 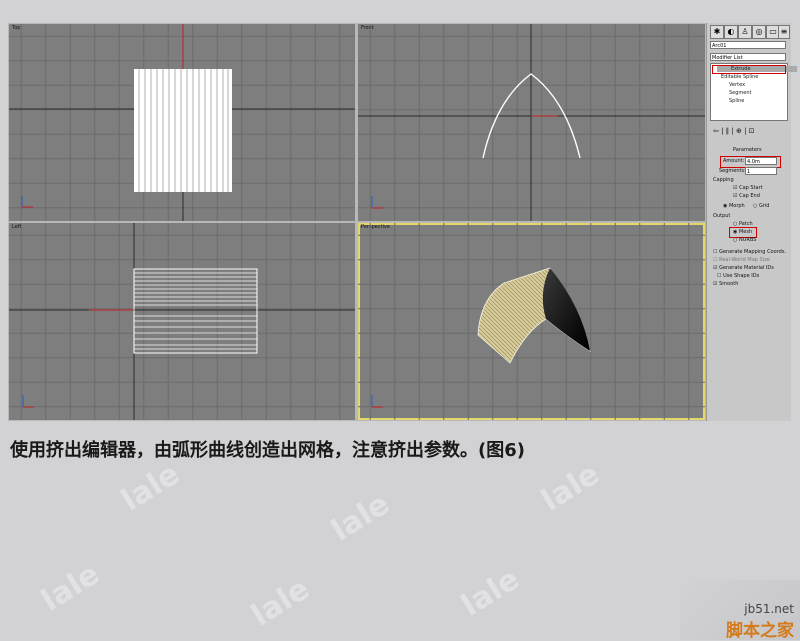 I want to click on use-shape-label: Use Shape IDs, so click(x=741, y=276).